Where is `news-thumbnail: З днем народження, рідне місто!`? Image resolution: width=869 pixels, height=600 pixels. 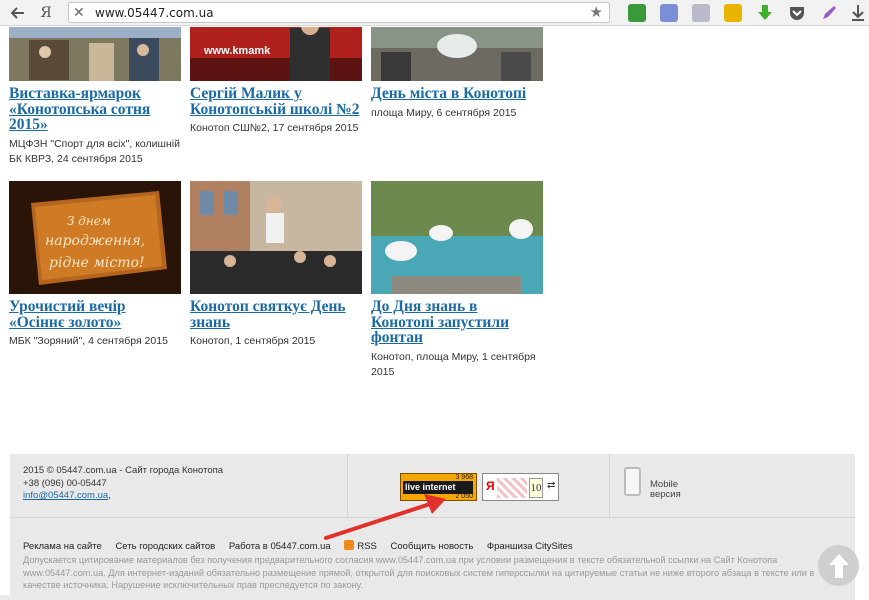 news-thumbnail: З днем народження, рідне місто! is located at coordinates (95, 237).